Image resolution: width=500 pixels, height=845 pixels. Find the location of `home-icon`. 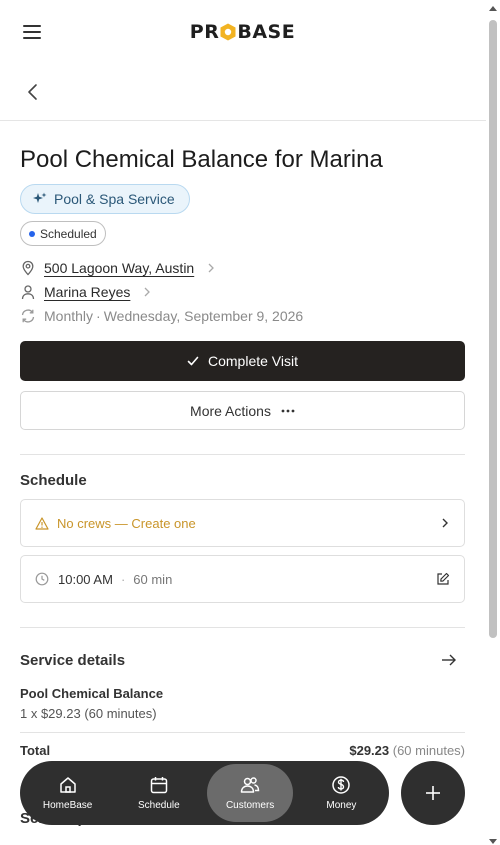

home-icon is located at coordinates (67, 785).